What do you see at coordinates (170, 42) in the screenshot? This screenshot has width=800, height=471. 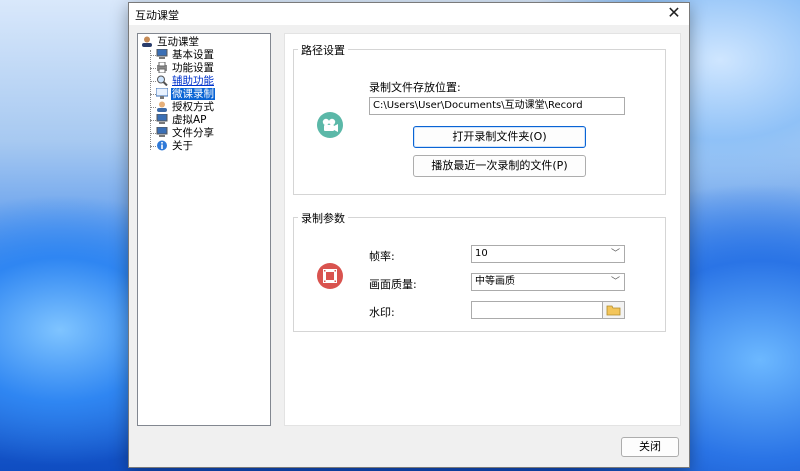 I see `tree-root: 互动课堂` at bounding box center [170, 42].